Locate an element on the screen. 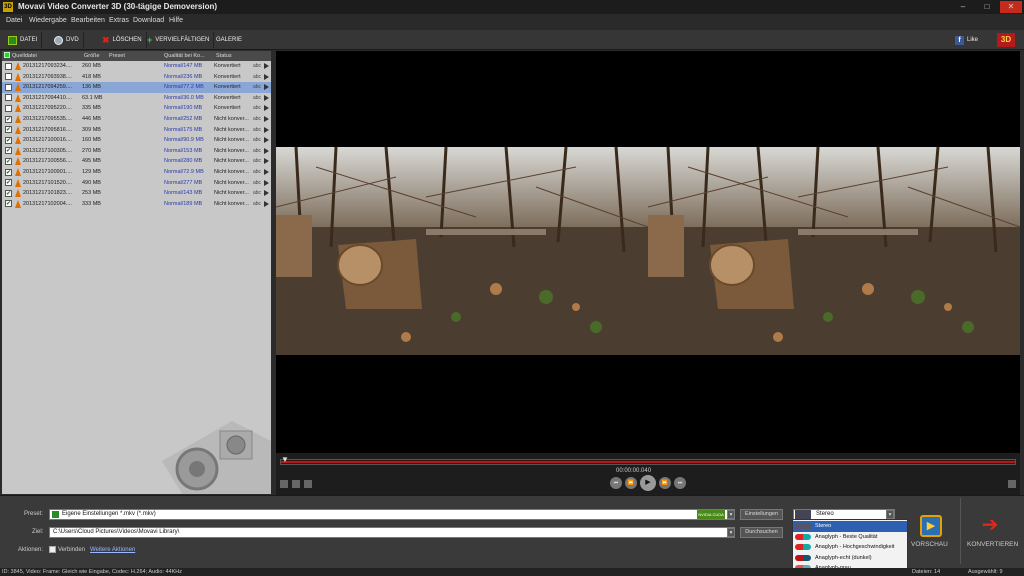 The width and height of the screenshot is (1024, 576). menu-item-bearbeiten: Bearbeiten is located at coordinates (88, 20).